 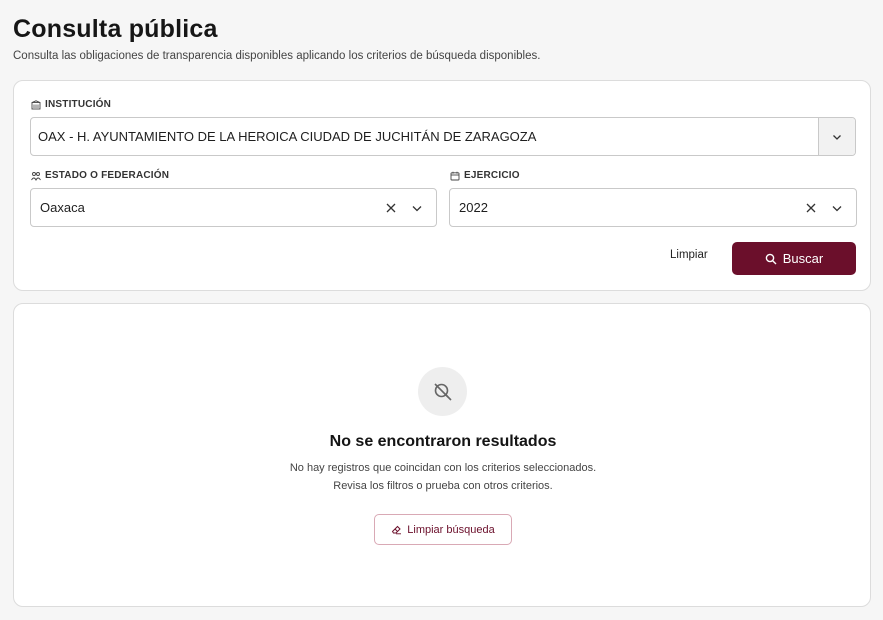 What do you see at coordinates (653, 207) in the screenshot?
I see `ejercicio-select: 2022` at bounding box center [653, 207].